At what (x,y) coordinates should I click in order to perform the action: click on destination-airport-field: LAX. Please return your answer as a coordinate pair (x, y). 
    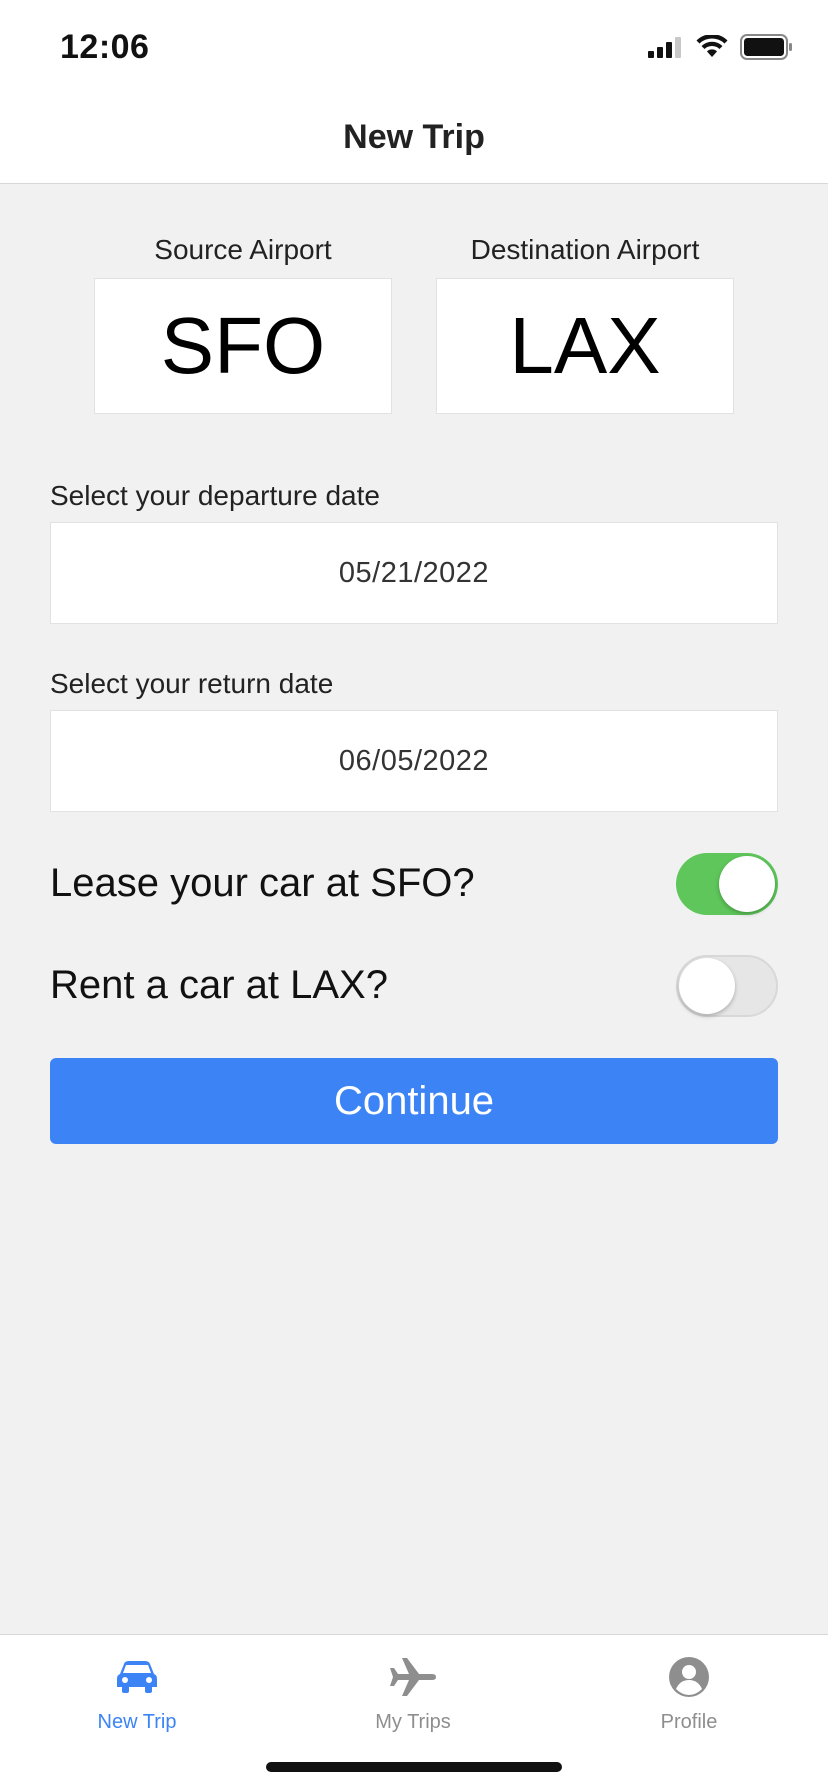
    Looking at the image, I should click on (585, 346).